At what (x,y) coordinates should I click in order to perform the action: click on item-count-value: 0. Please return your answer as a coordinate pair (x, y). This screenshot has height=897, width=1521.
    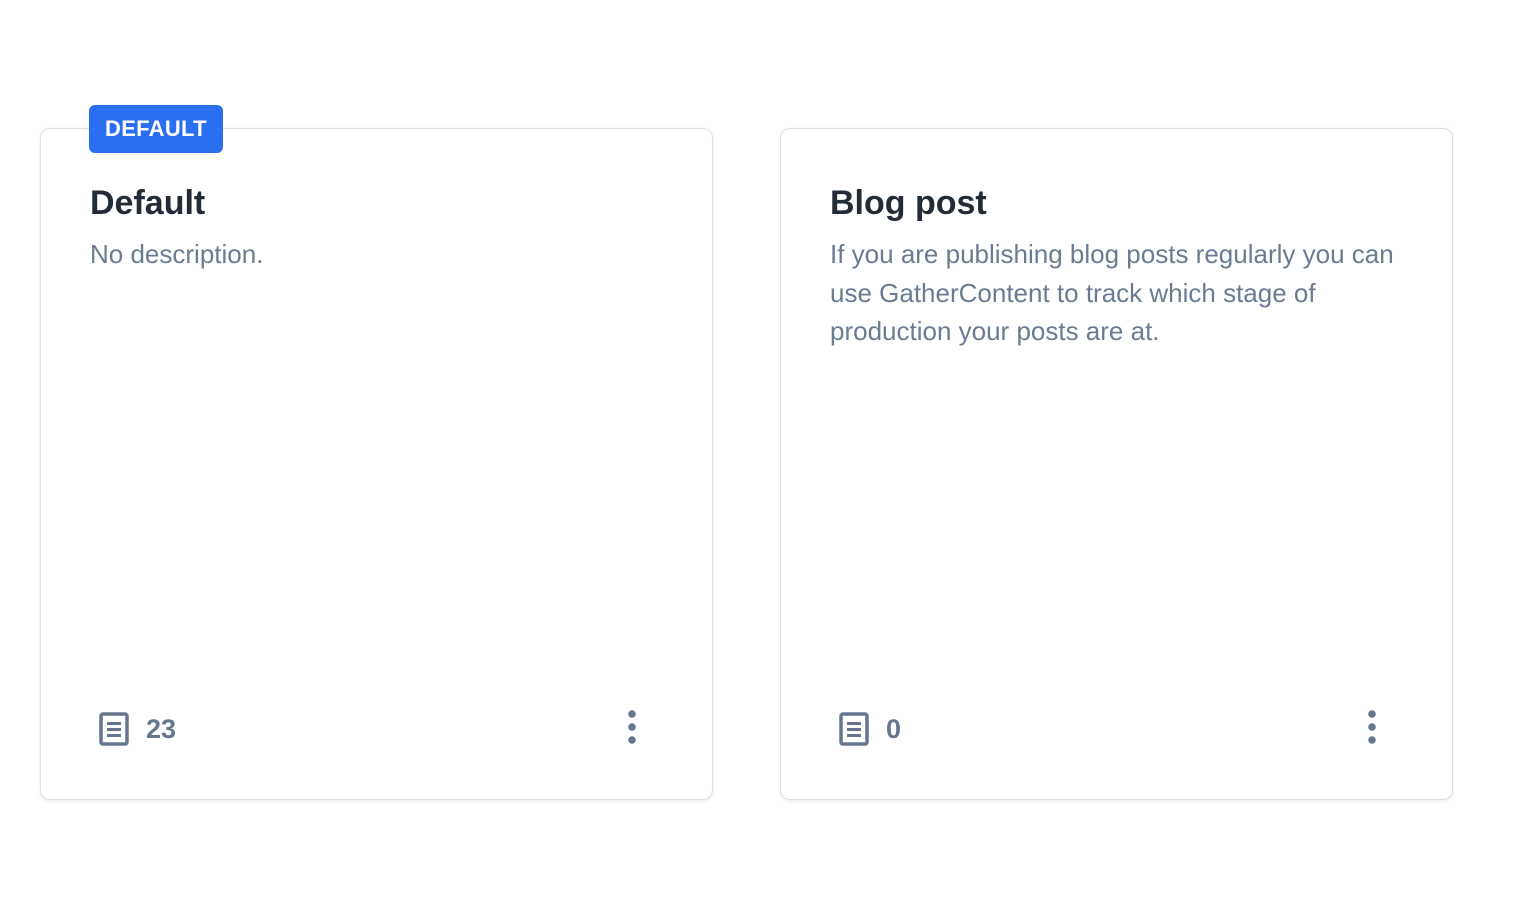
    Looking at the image, I should click on (894, 728).